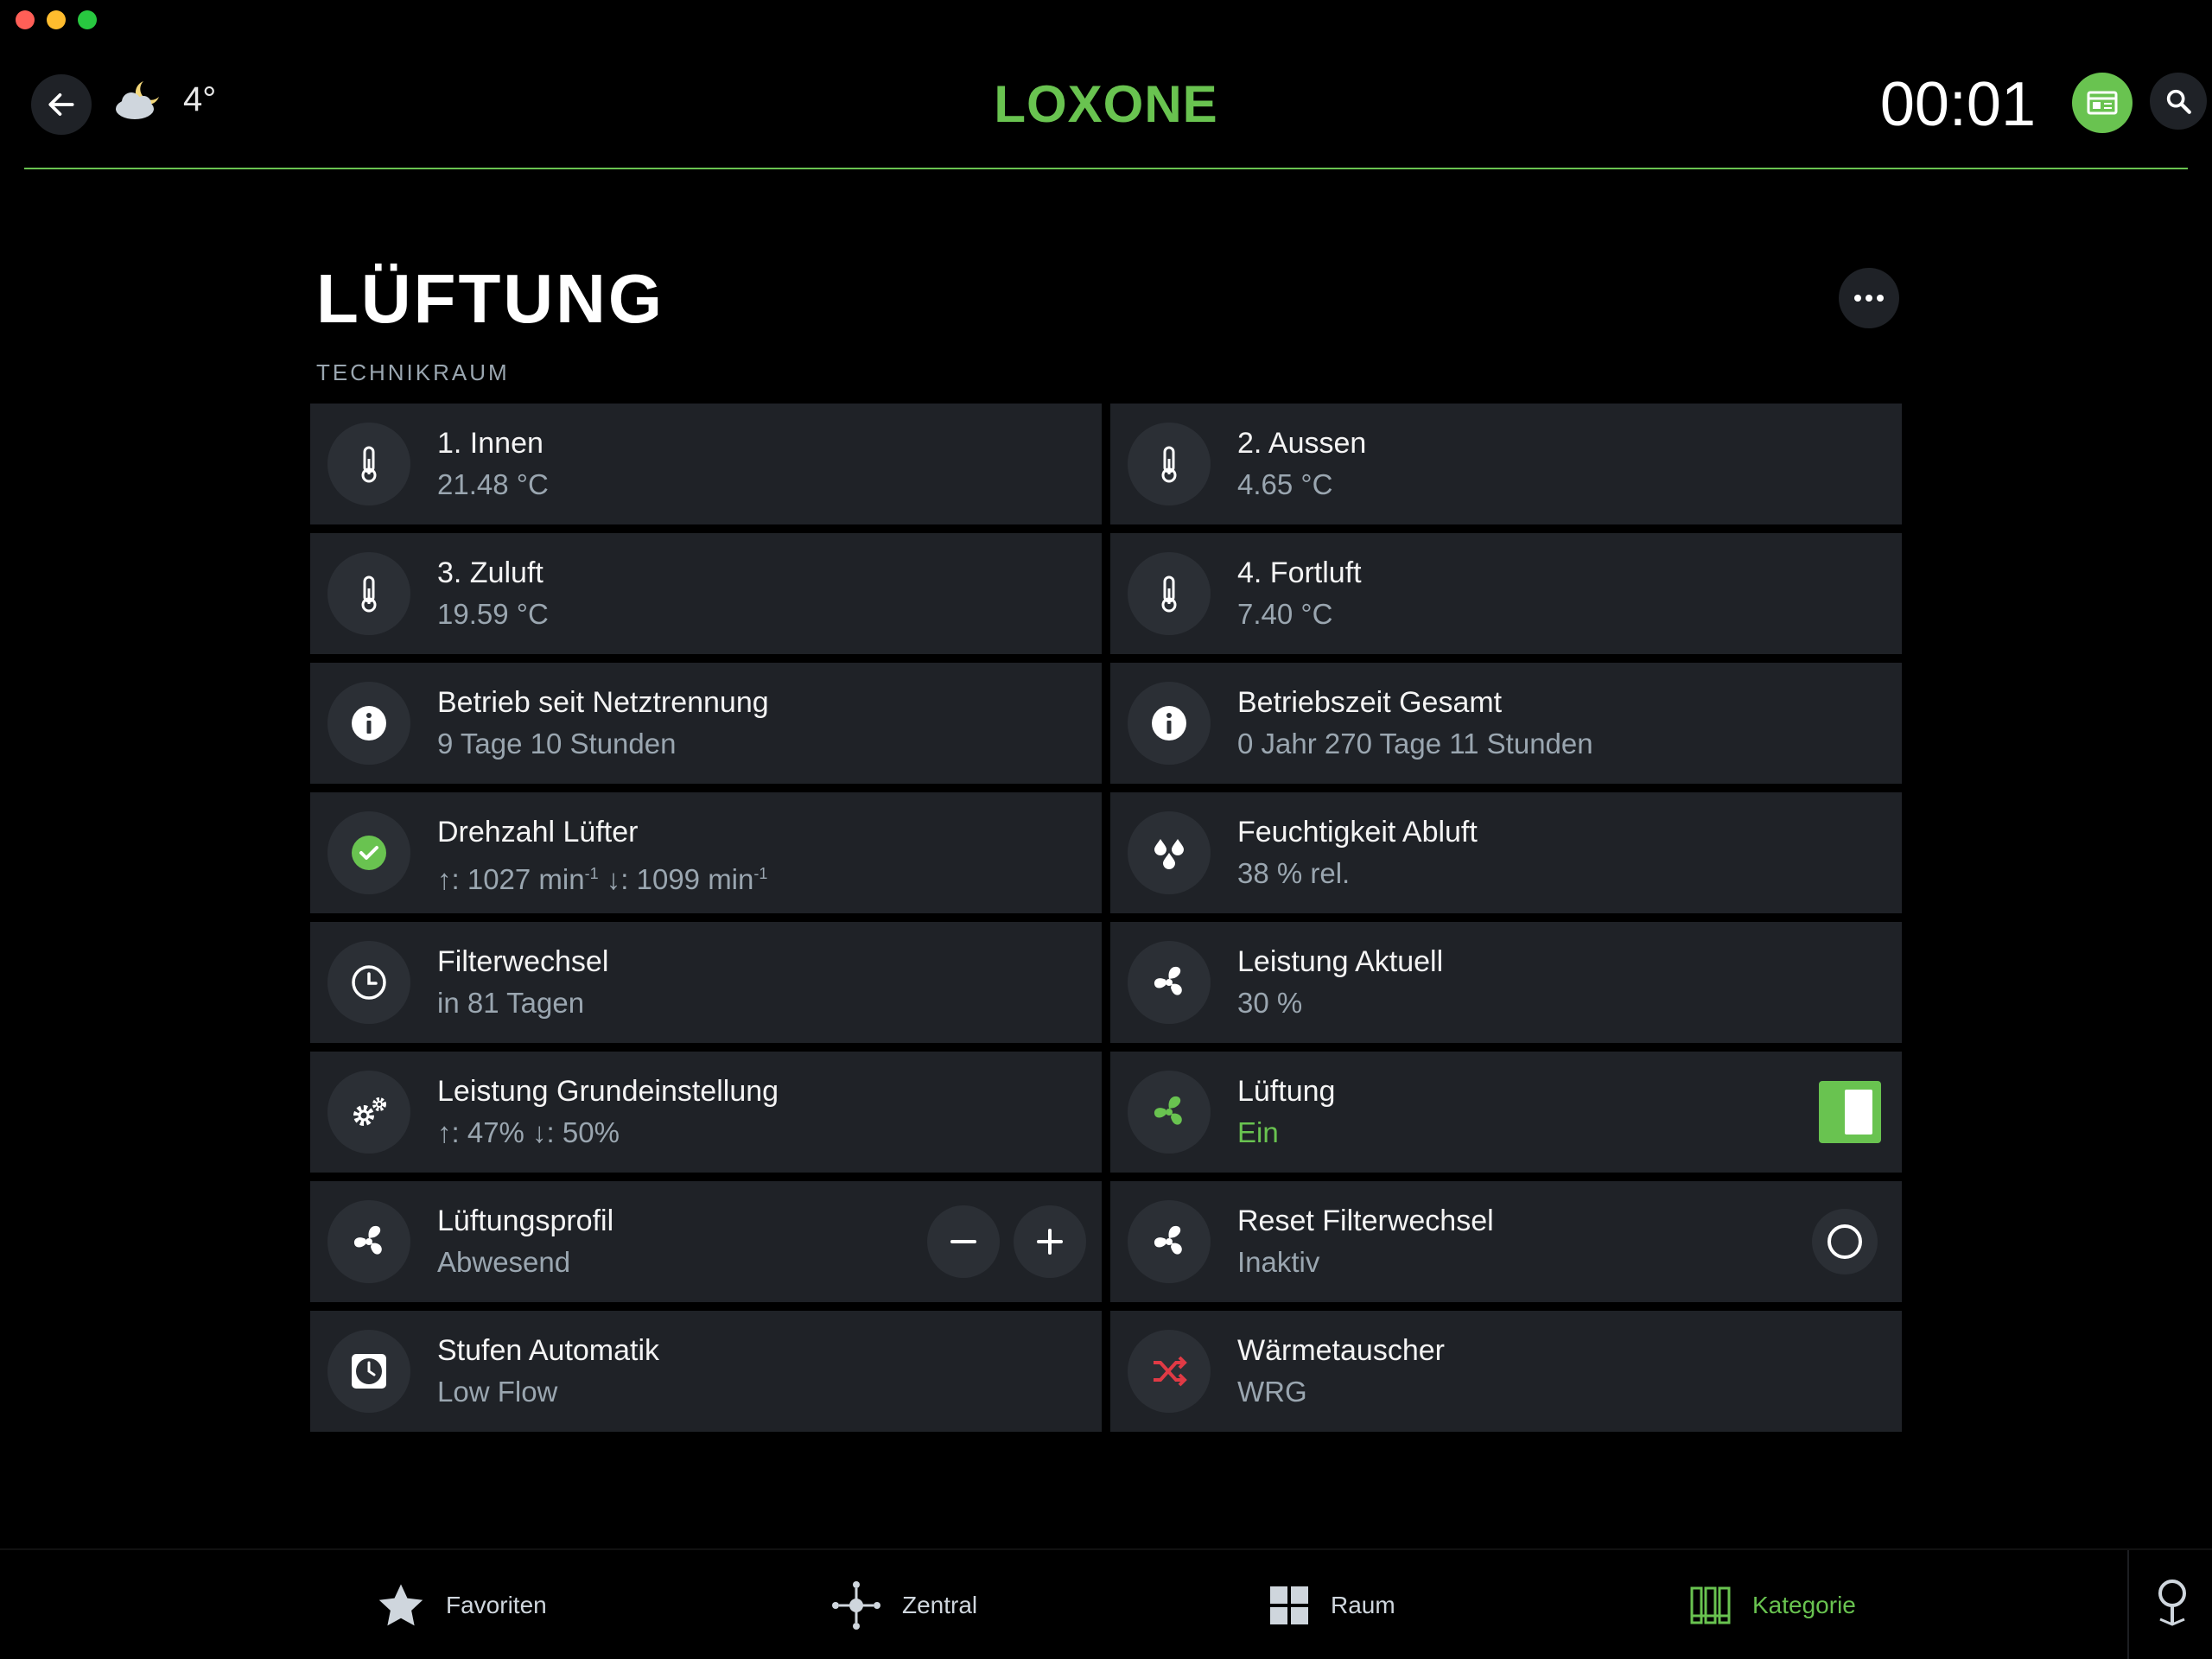  What do you see at coordinates (1370, 702) in the screenshot?
I see `card-title: Betriebszeit Gesamt` at bounding box center [1370, 702].